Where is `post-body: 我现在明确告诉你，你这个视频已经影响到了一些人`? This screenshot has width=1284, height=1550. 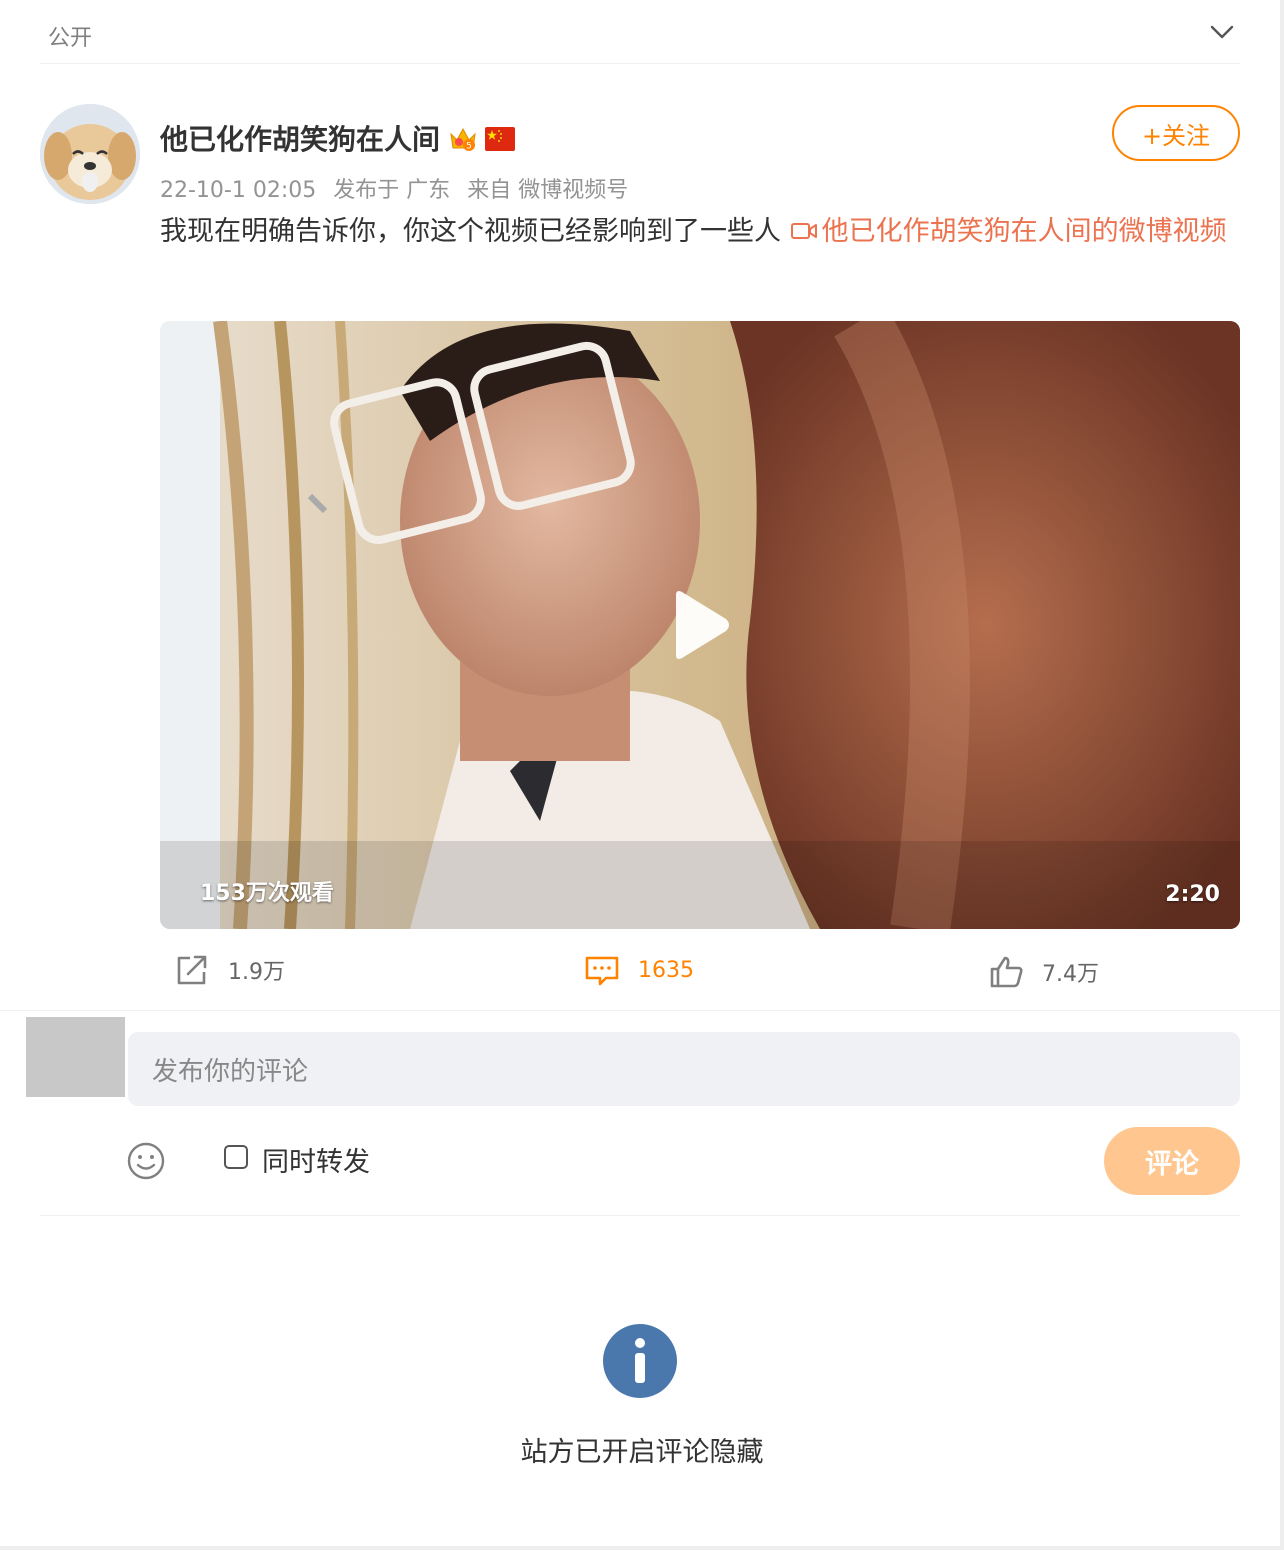
post-body: 我现在明确告诉你，你这个视频已经影响到了一些人 is located at coordinates (470, 231).